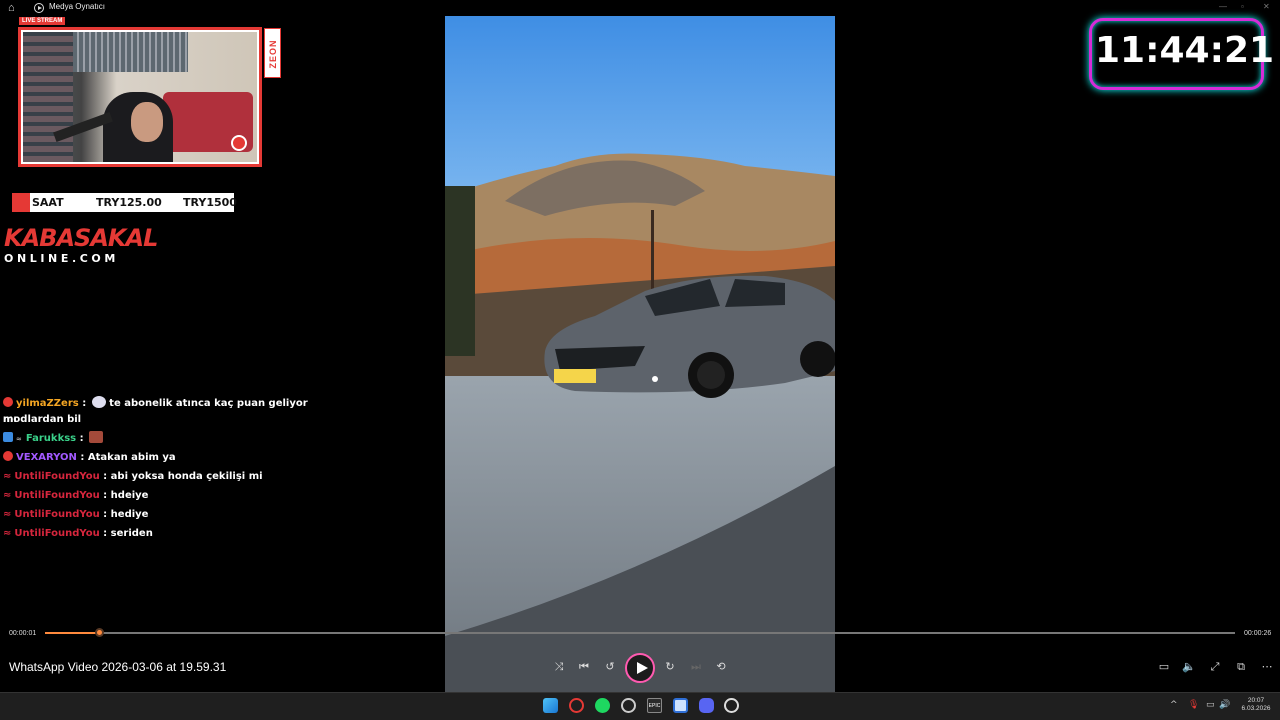  I want to click on miniplayer-icon: ⧉, so click(1241, 667).